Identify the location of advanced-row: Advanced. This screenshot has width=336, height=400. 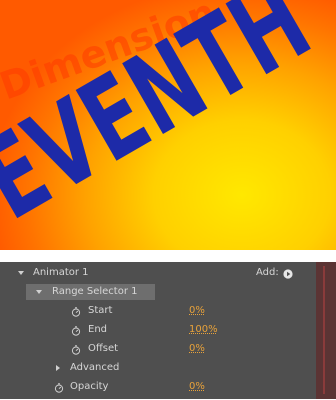
(158, 368).